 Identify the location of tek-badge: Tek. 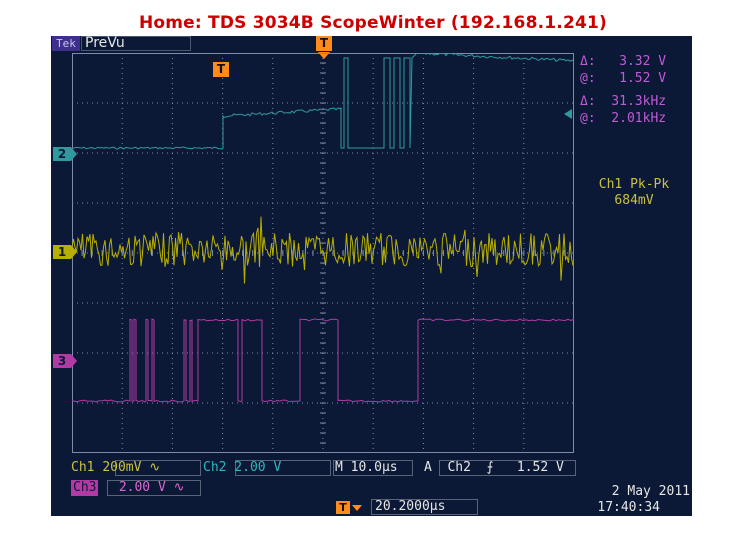
(66, 43).